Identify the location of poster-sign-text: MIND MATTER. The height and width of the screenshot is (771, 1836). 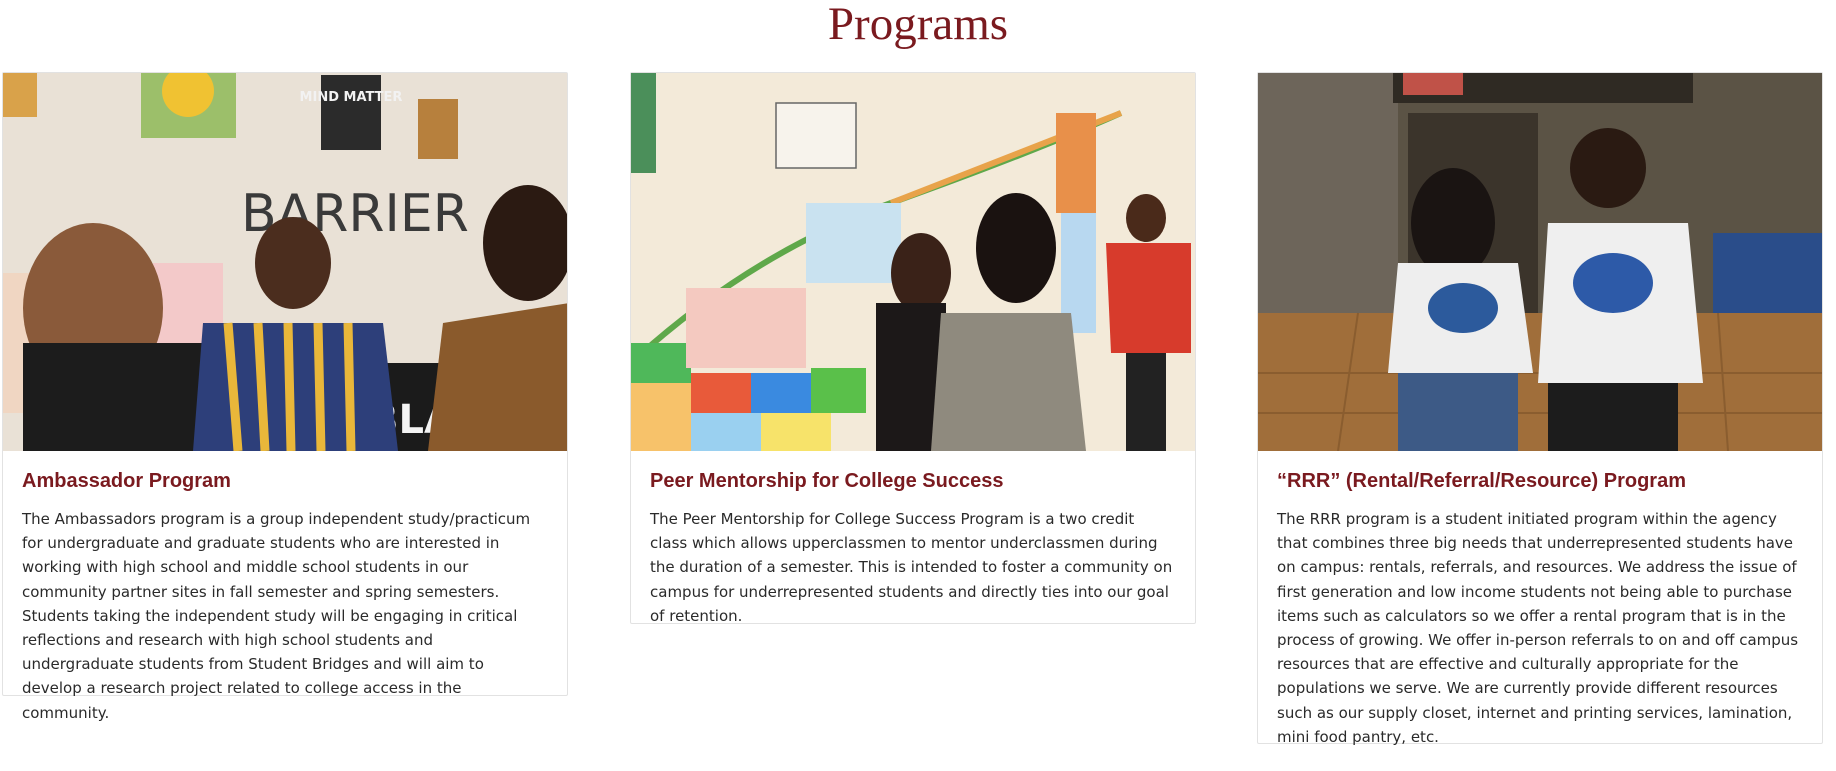
(351, 97).